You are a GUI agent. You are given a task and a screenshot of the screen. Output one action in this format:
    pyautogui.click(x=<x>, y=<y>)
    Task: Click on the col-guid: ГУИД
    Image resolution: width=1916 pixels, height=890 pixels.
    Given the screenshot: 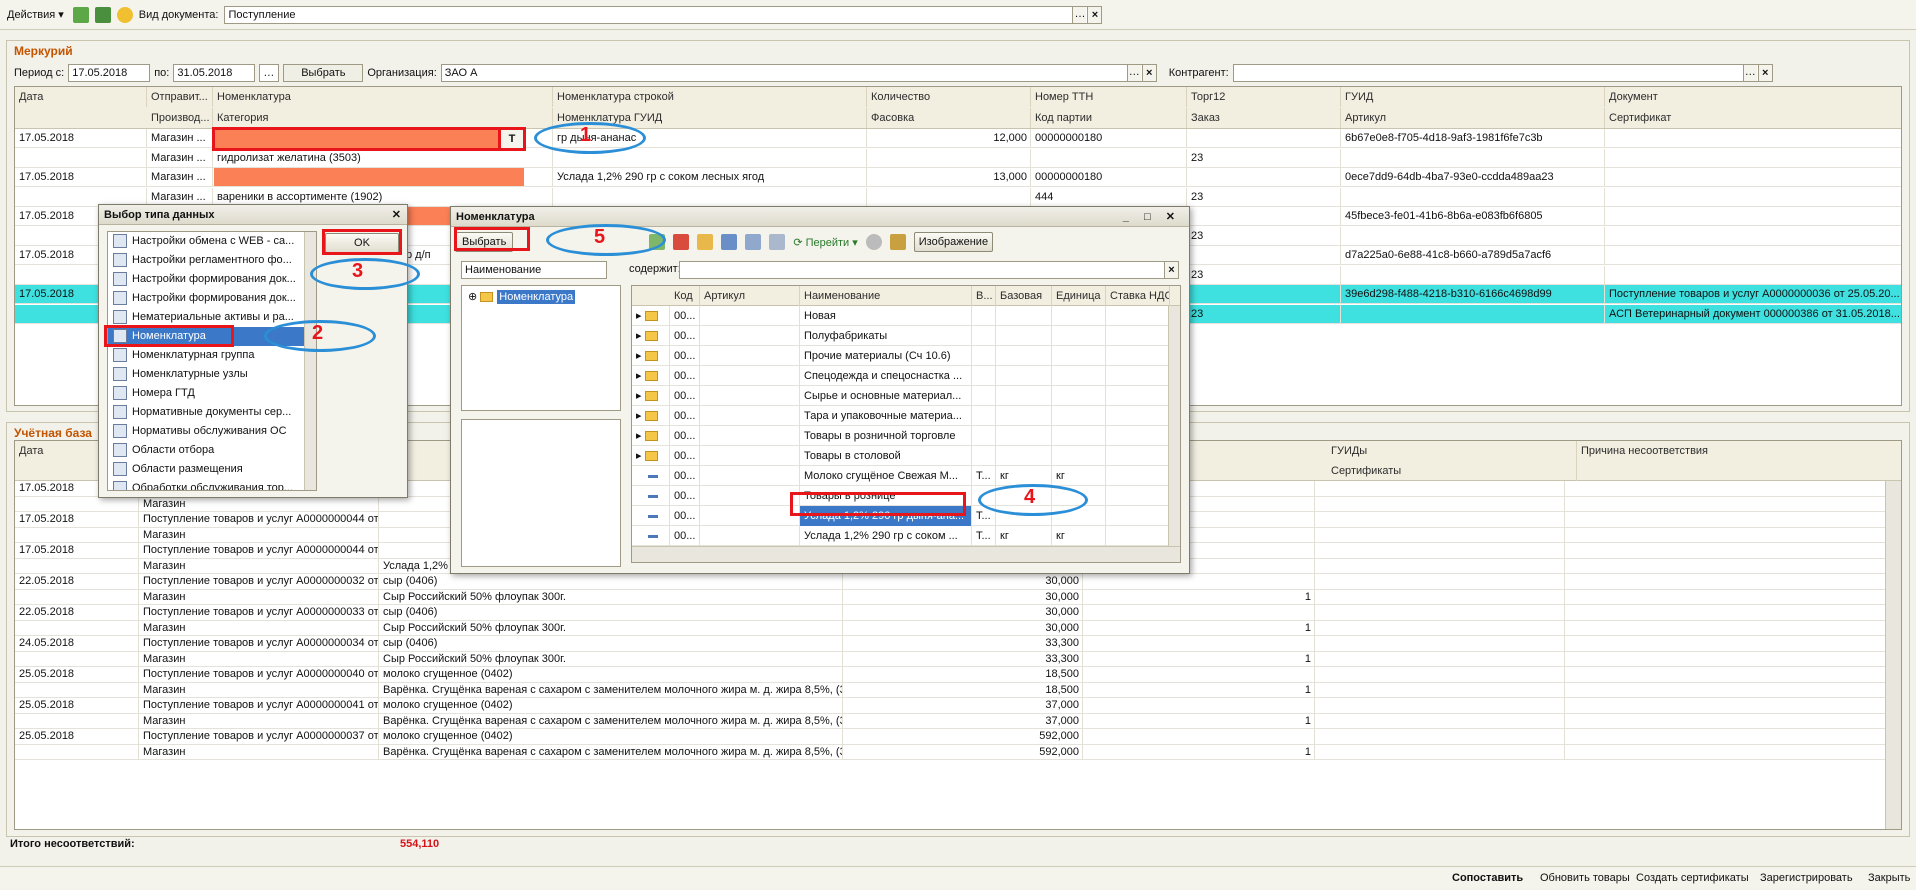 What is the action you would take?
    pyautogui.click(x=1473, y=97)
    